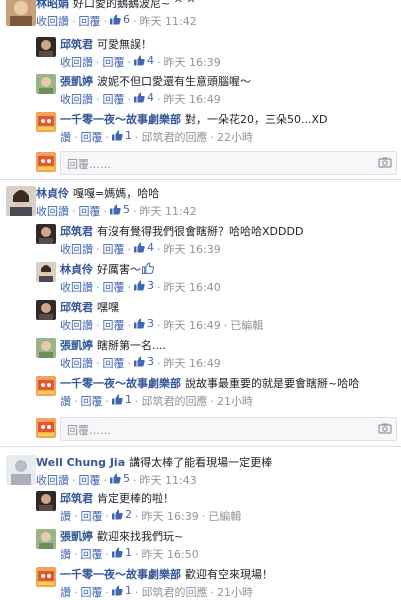  What do you see at coordinates (235, 137) in the screenshot?
I see `timestamp: 22小時` at bounding box center [235, 137].